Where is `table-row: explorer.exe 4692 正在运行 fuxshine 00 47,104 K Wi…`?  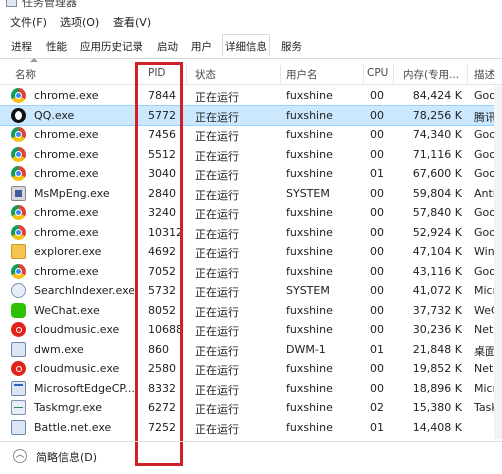 table-row: explorer.exe 4692 正在运行 fuxshine 00 47,104 K Wi… is located at coordinates (251, 251).